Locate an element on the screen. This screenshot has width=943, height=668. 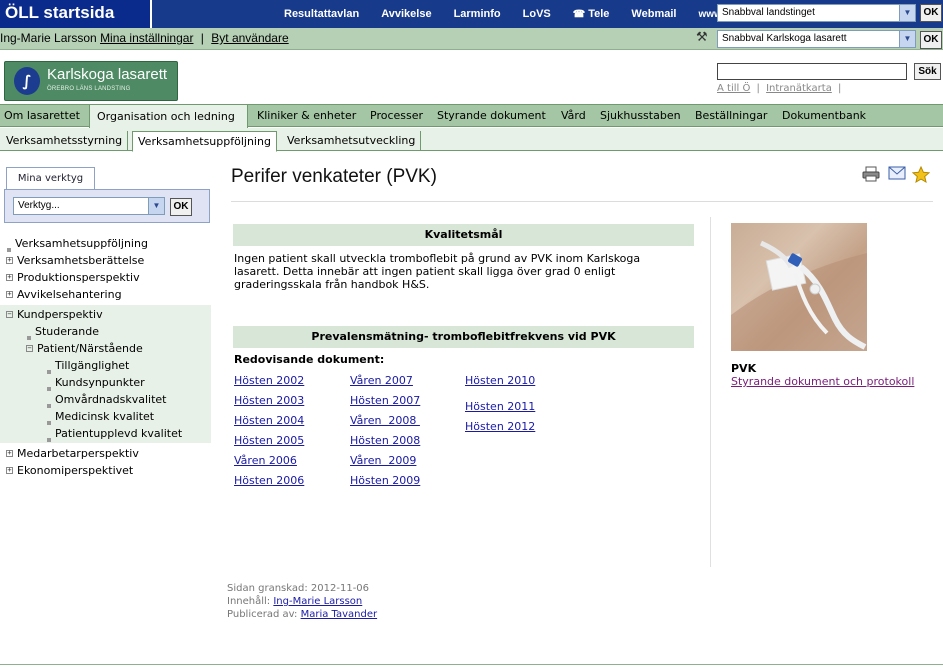
quality-goal-heading: Kvalitetsmål is located at coordinates (463, 235).